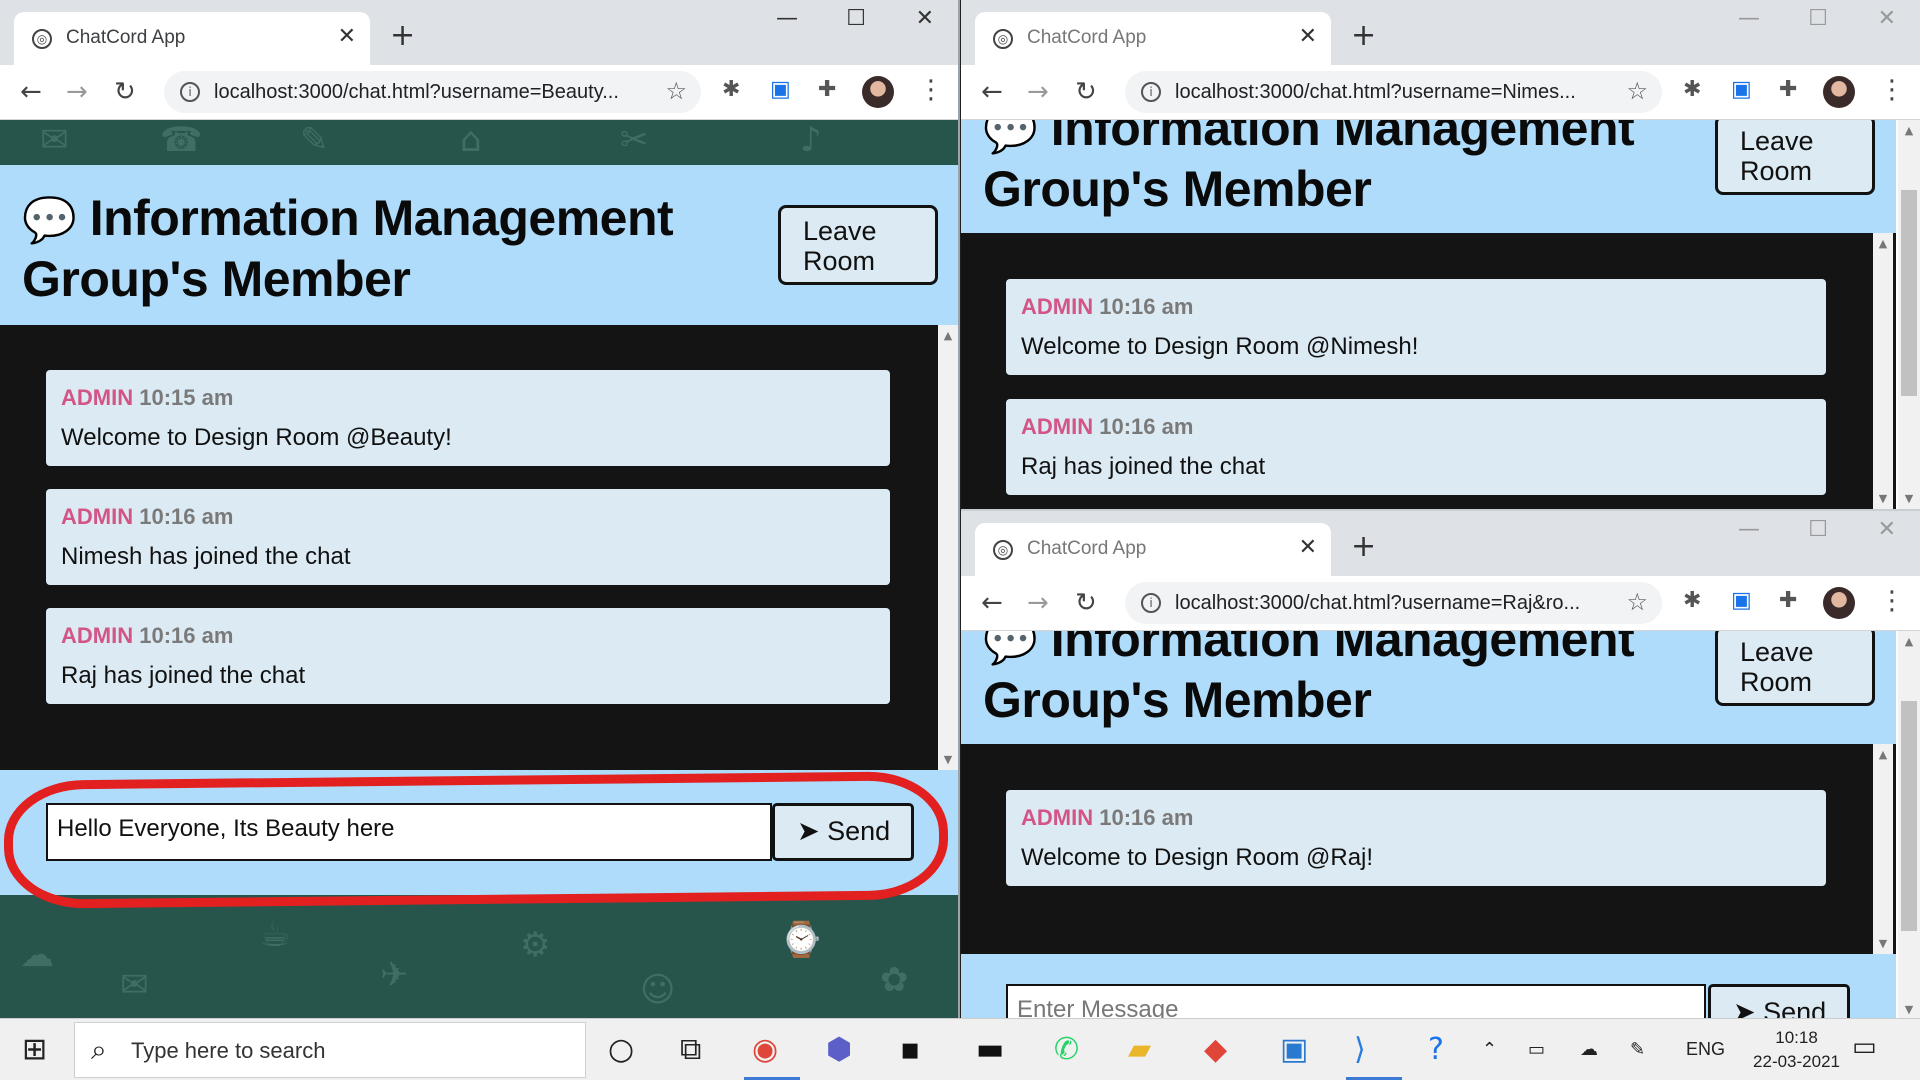  What do you see at coordinates (330, 1050) in the screenshot?
I see `taskbar-search-box: ⌕ Type here to search` at bounding box center [330, 1050].